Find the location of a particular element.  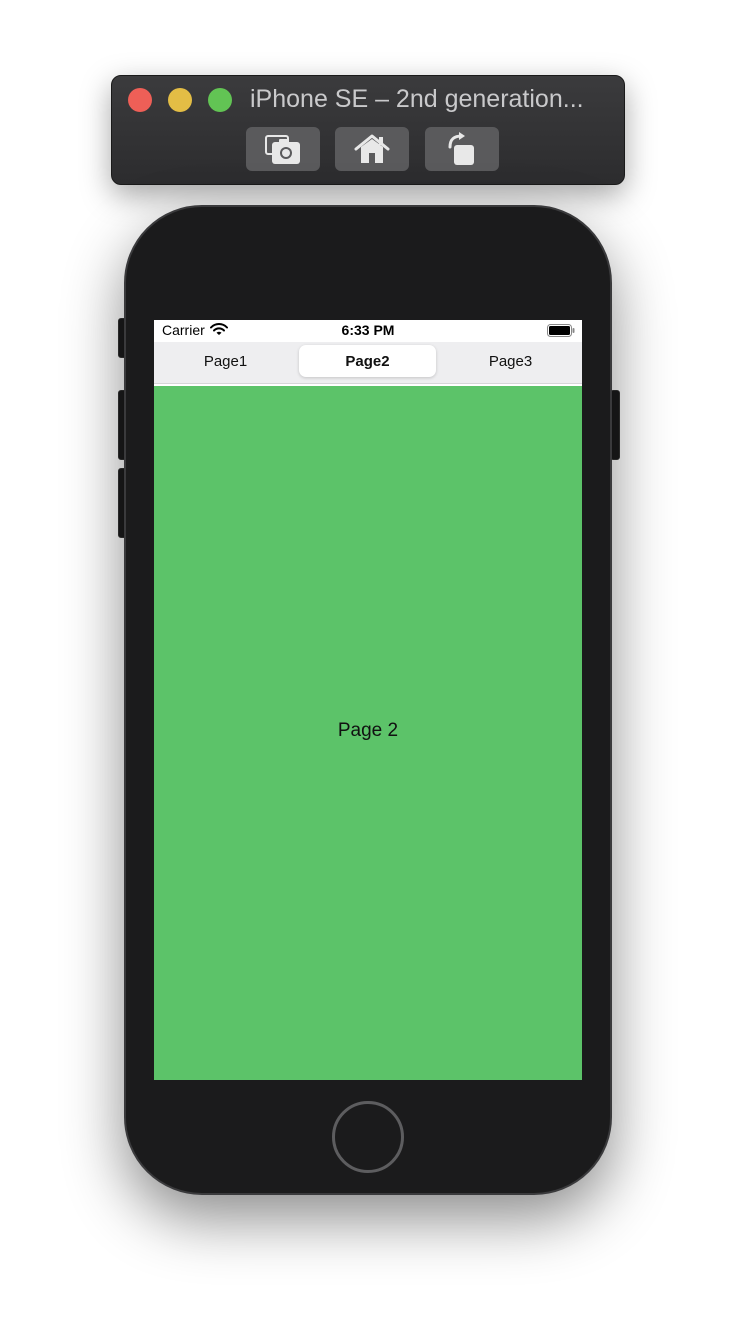

status-bar: Carrier 6:33 PM is located at coordinates (368, 330).